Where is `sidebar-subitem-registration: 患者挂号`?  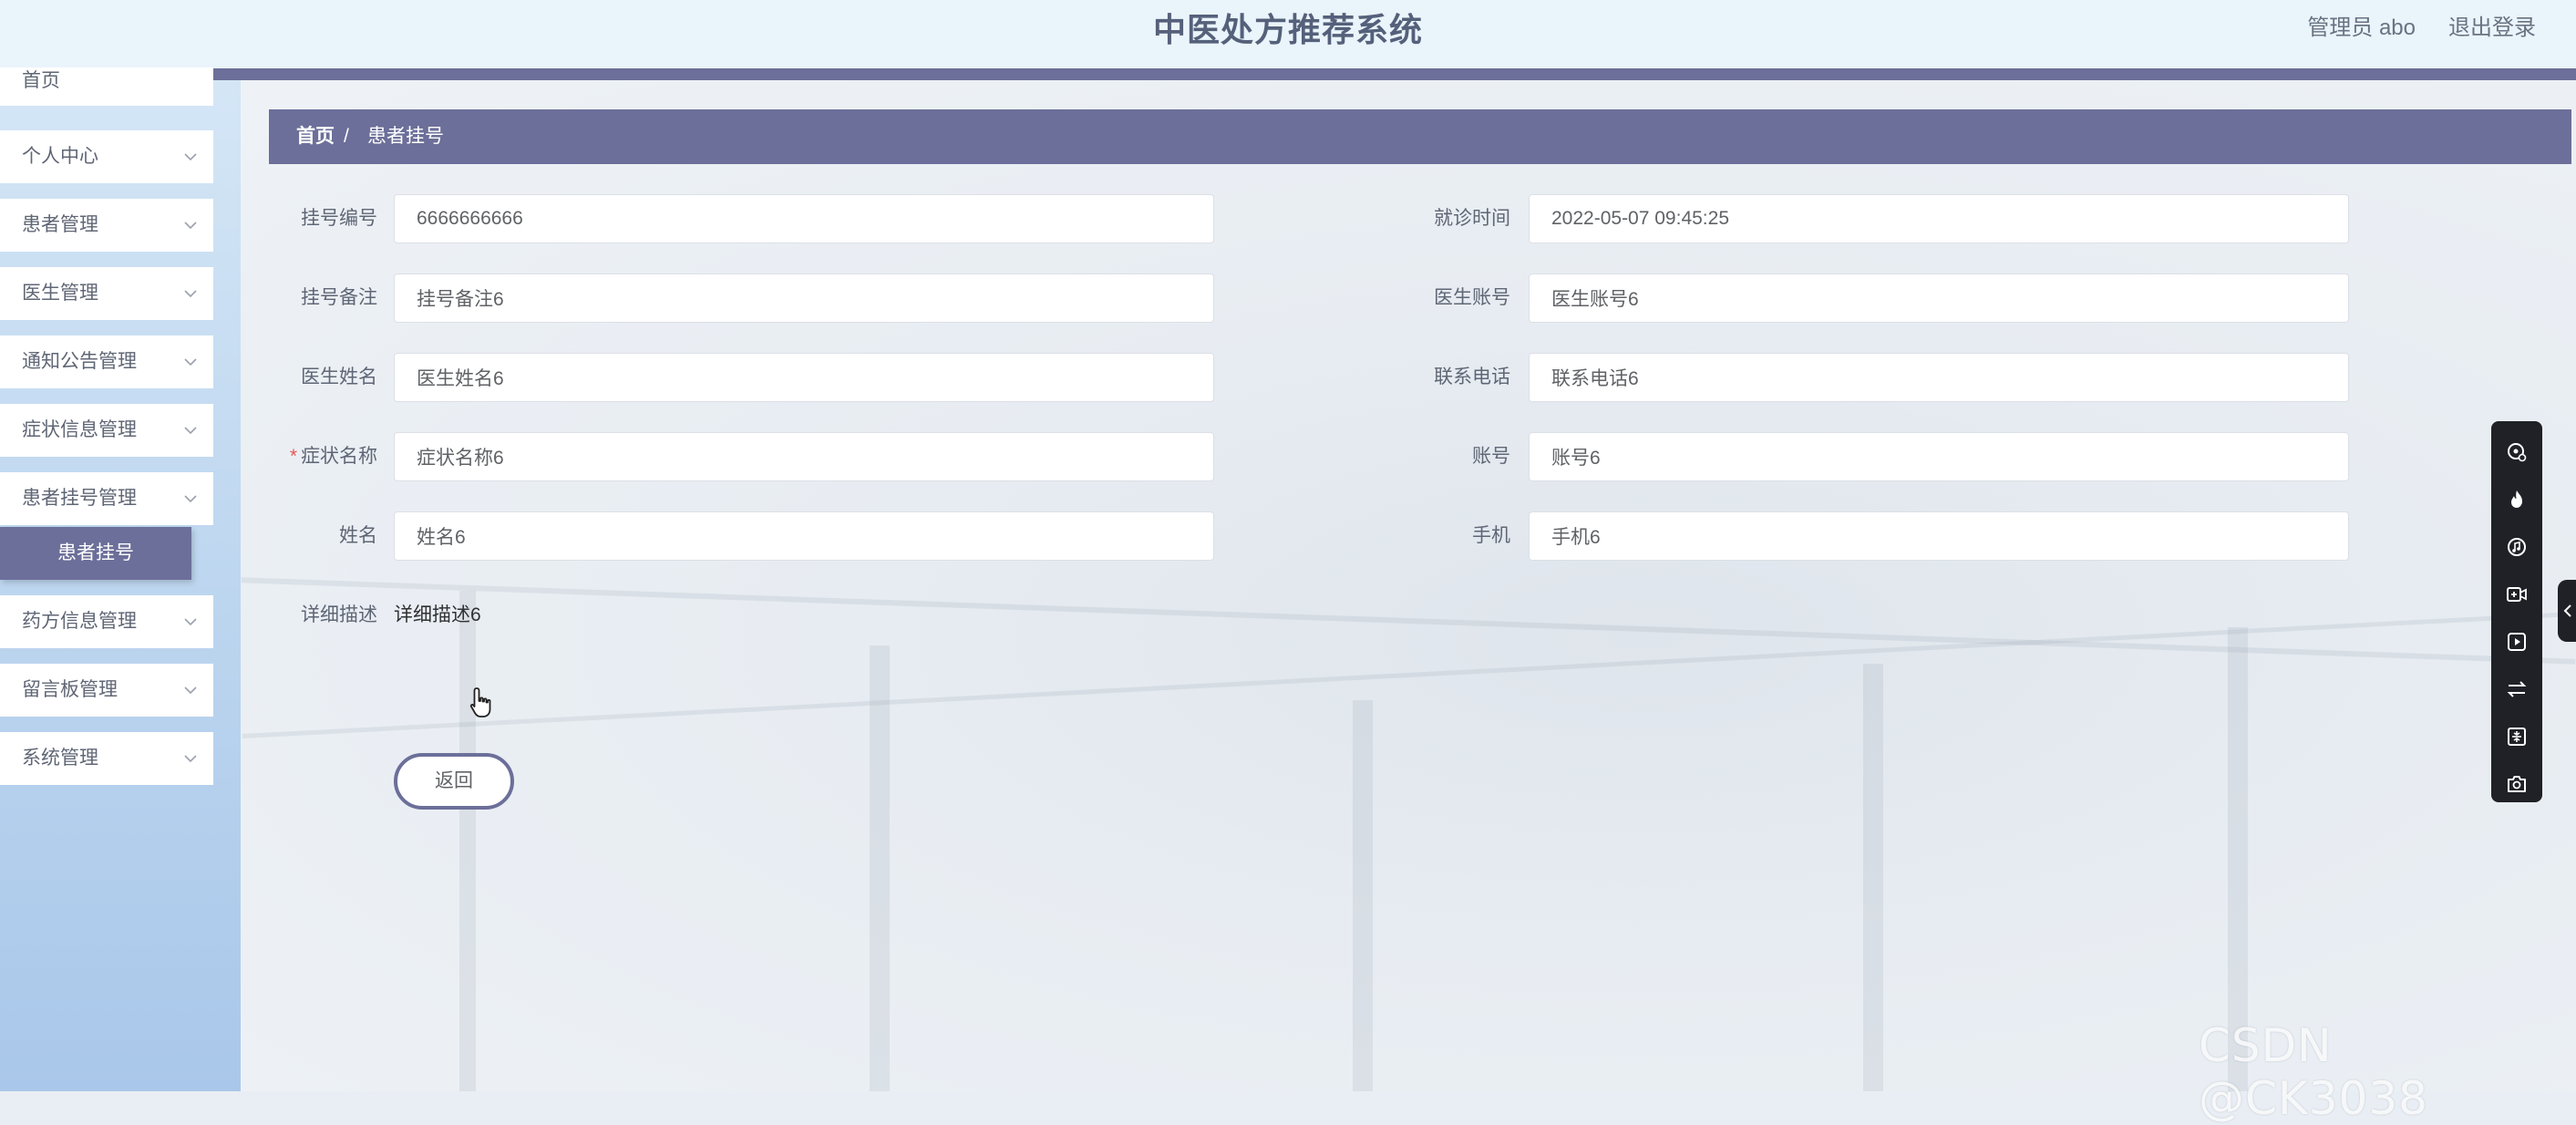
sidebar-subitem-registration: 患者挂号 is located at coordinates (95, 553).